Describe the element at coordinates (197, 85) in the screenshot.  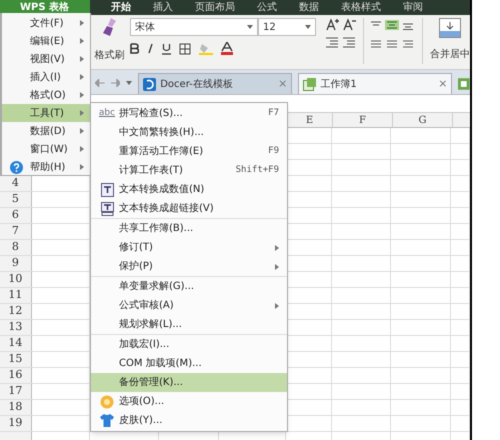
I see `tab-label: Docer-在线模板` at that location.